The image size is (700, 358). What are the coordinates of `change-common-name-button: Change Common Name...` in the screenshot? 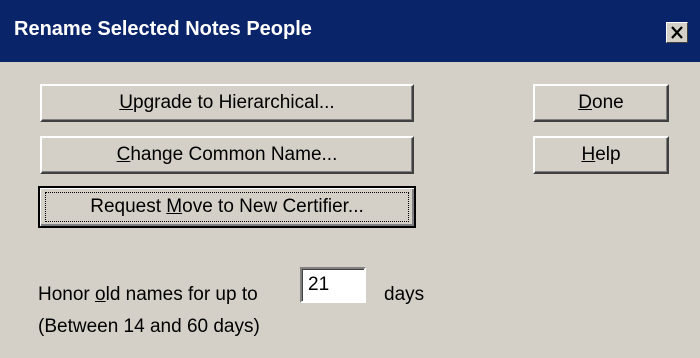 It's located at (227, 155).